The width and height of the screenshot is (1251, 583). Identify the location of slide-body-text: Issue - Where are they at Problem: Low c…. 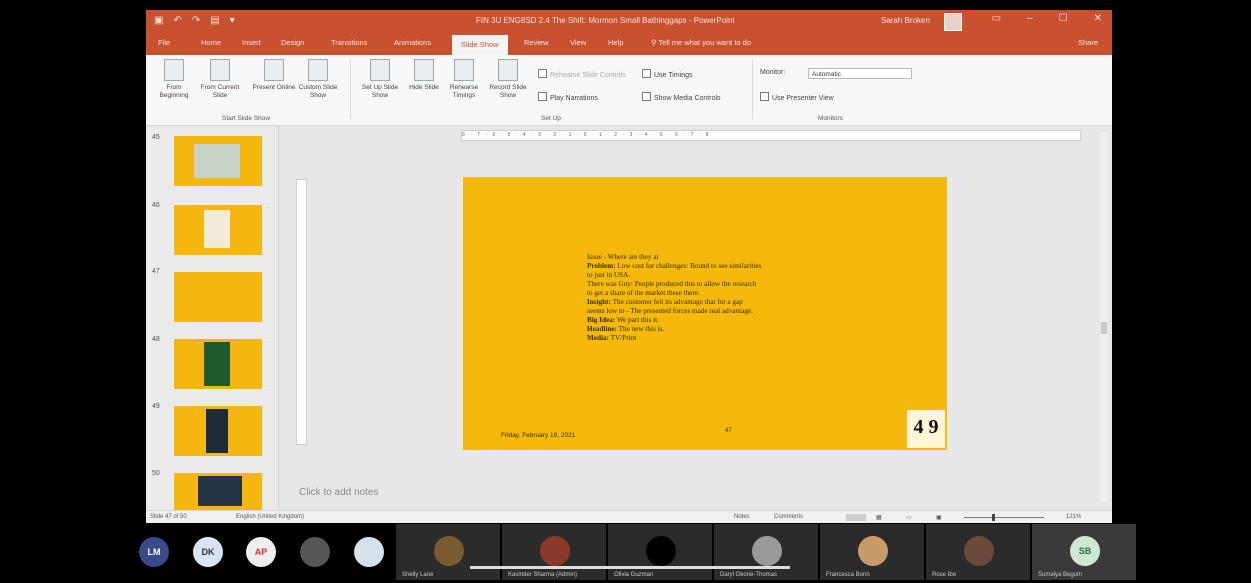
(712, 298).